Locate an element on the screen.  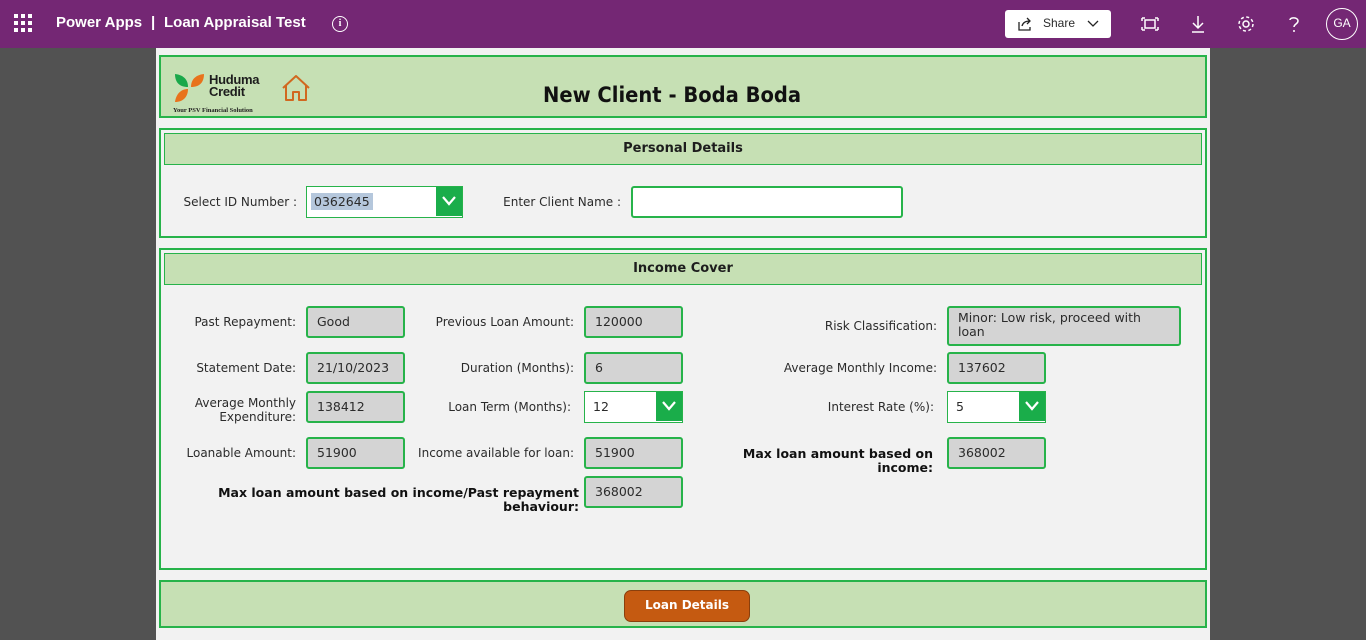
income-available-label: Income available for loan: is located at coordinates (496, 453).